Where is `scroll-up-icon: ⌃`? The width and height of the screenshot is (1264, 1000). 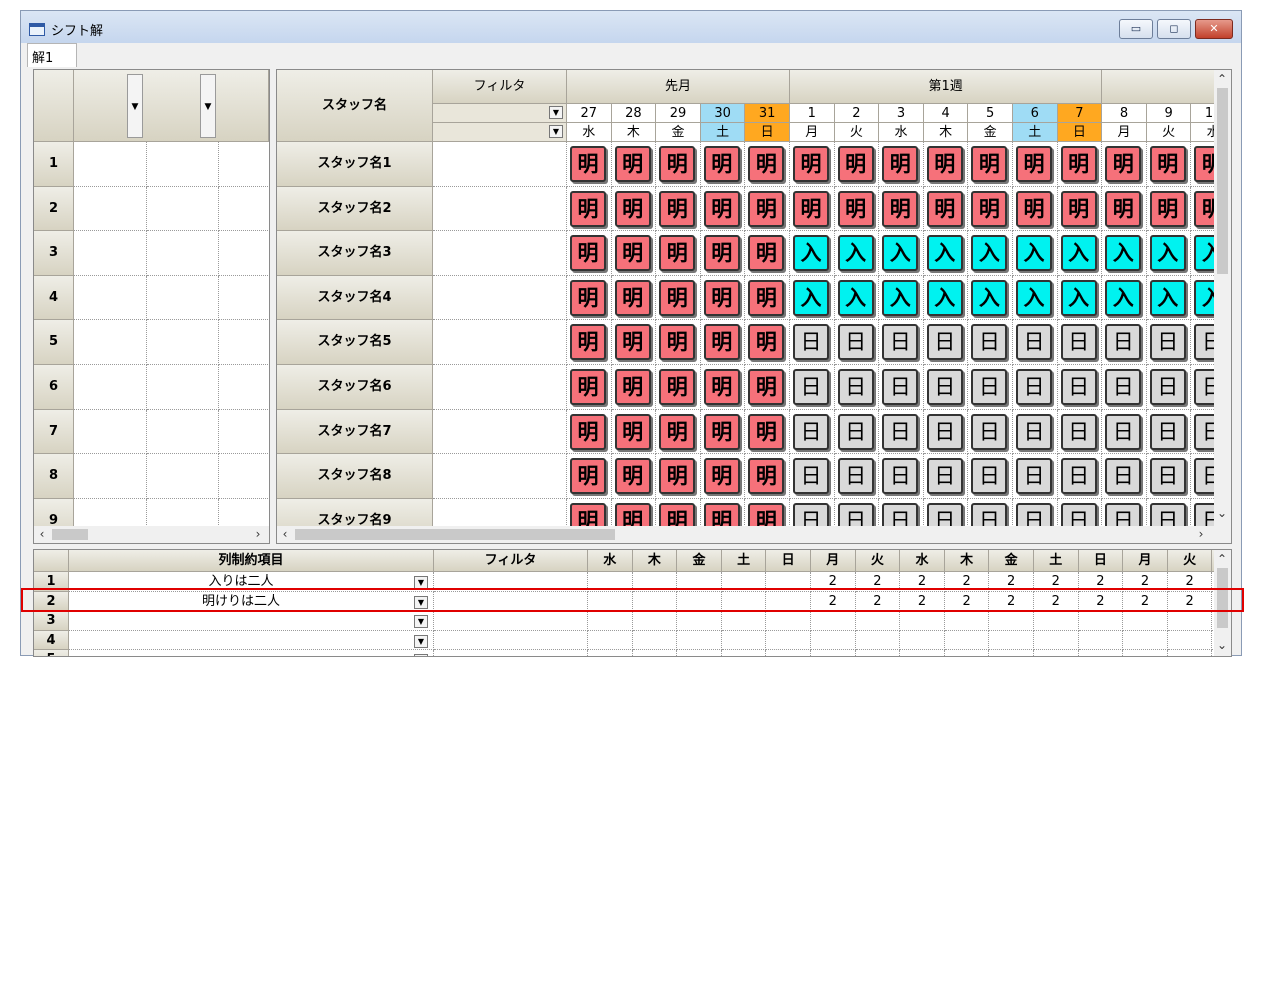 scroll-up-icon: ⌃ is located at coordinates (1222, 79).